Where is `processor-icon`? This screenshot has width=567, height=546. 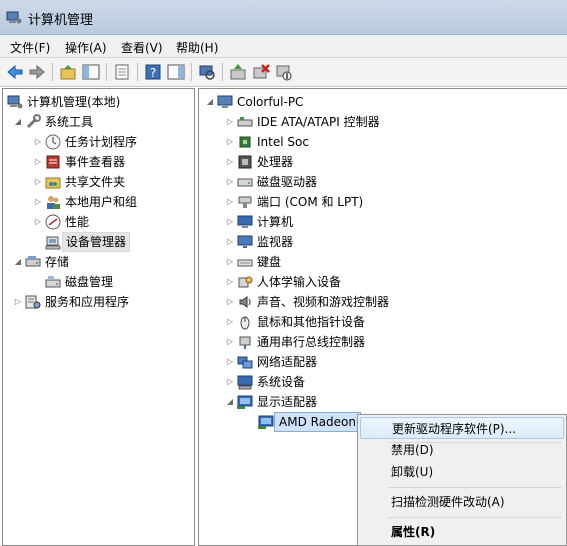 processor-icon is located at coordinates (245, 162).